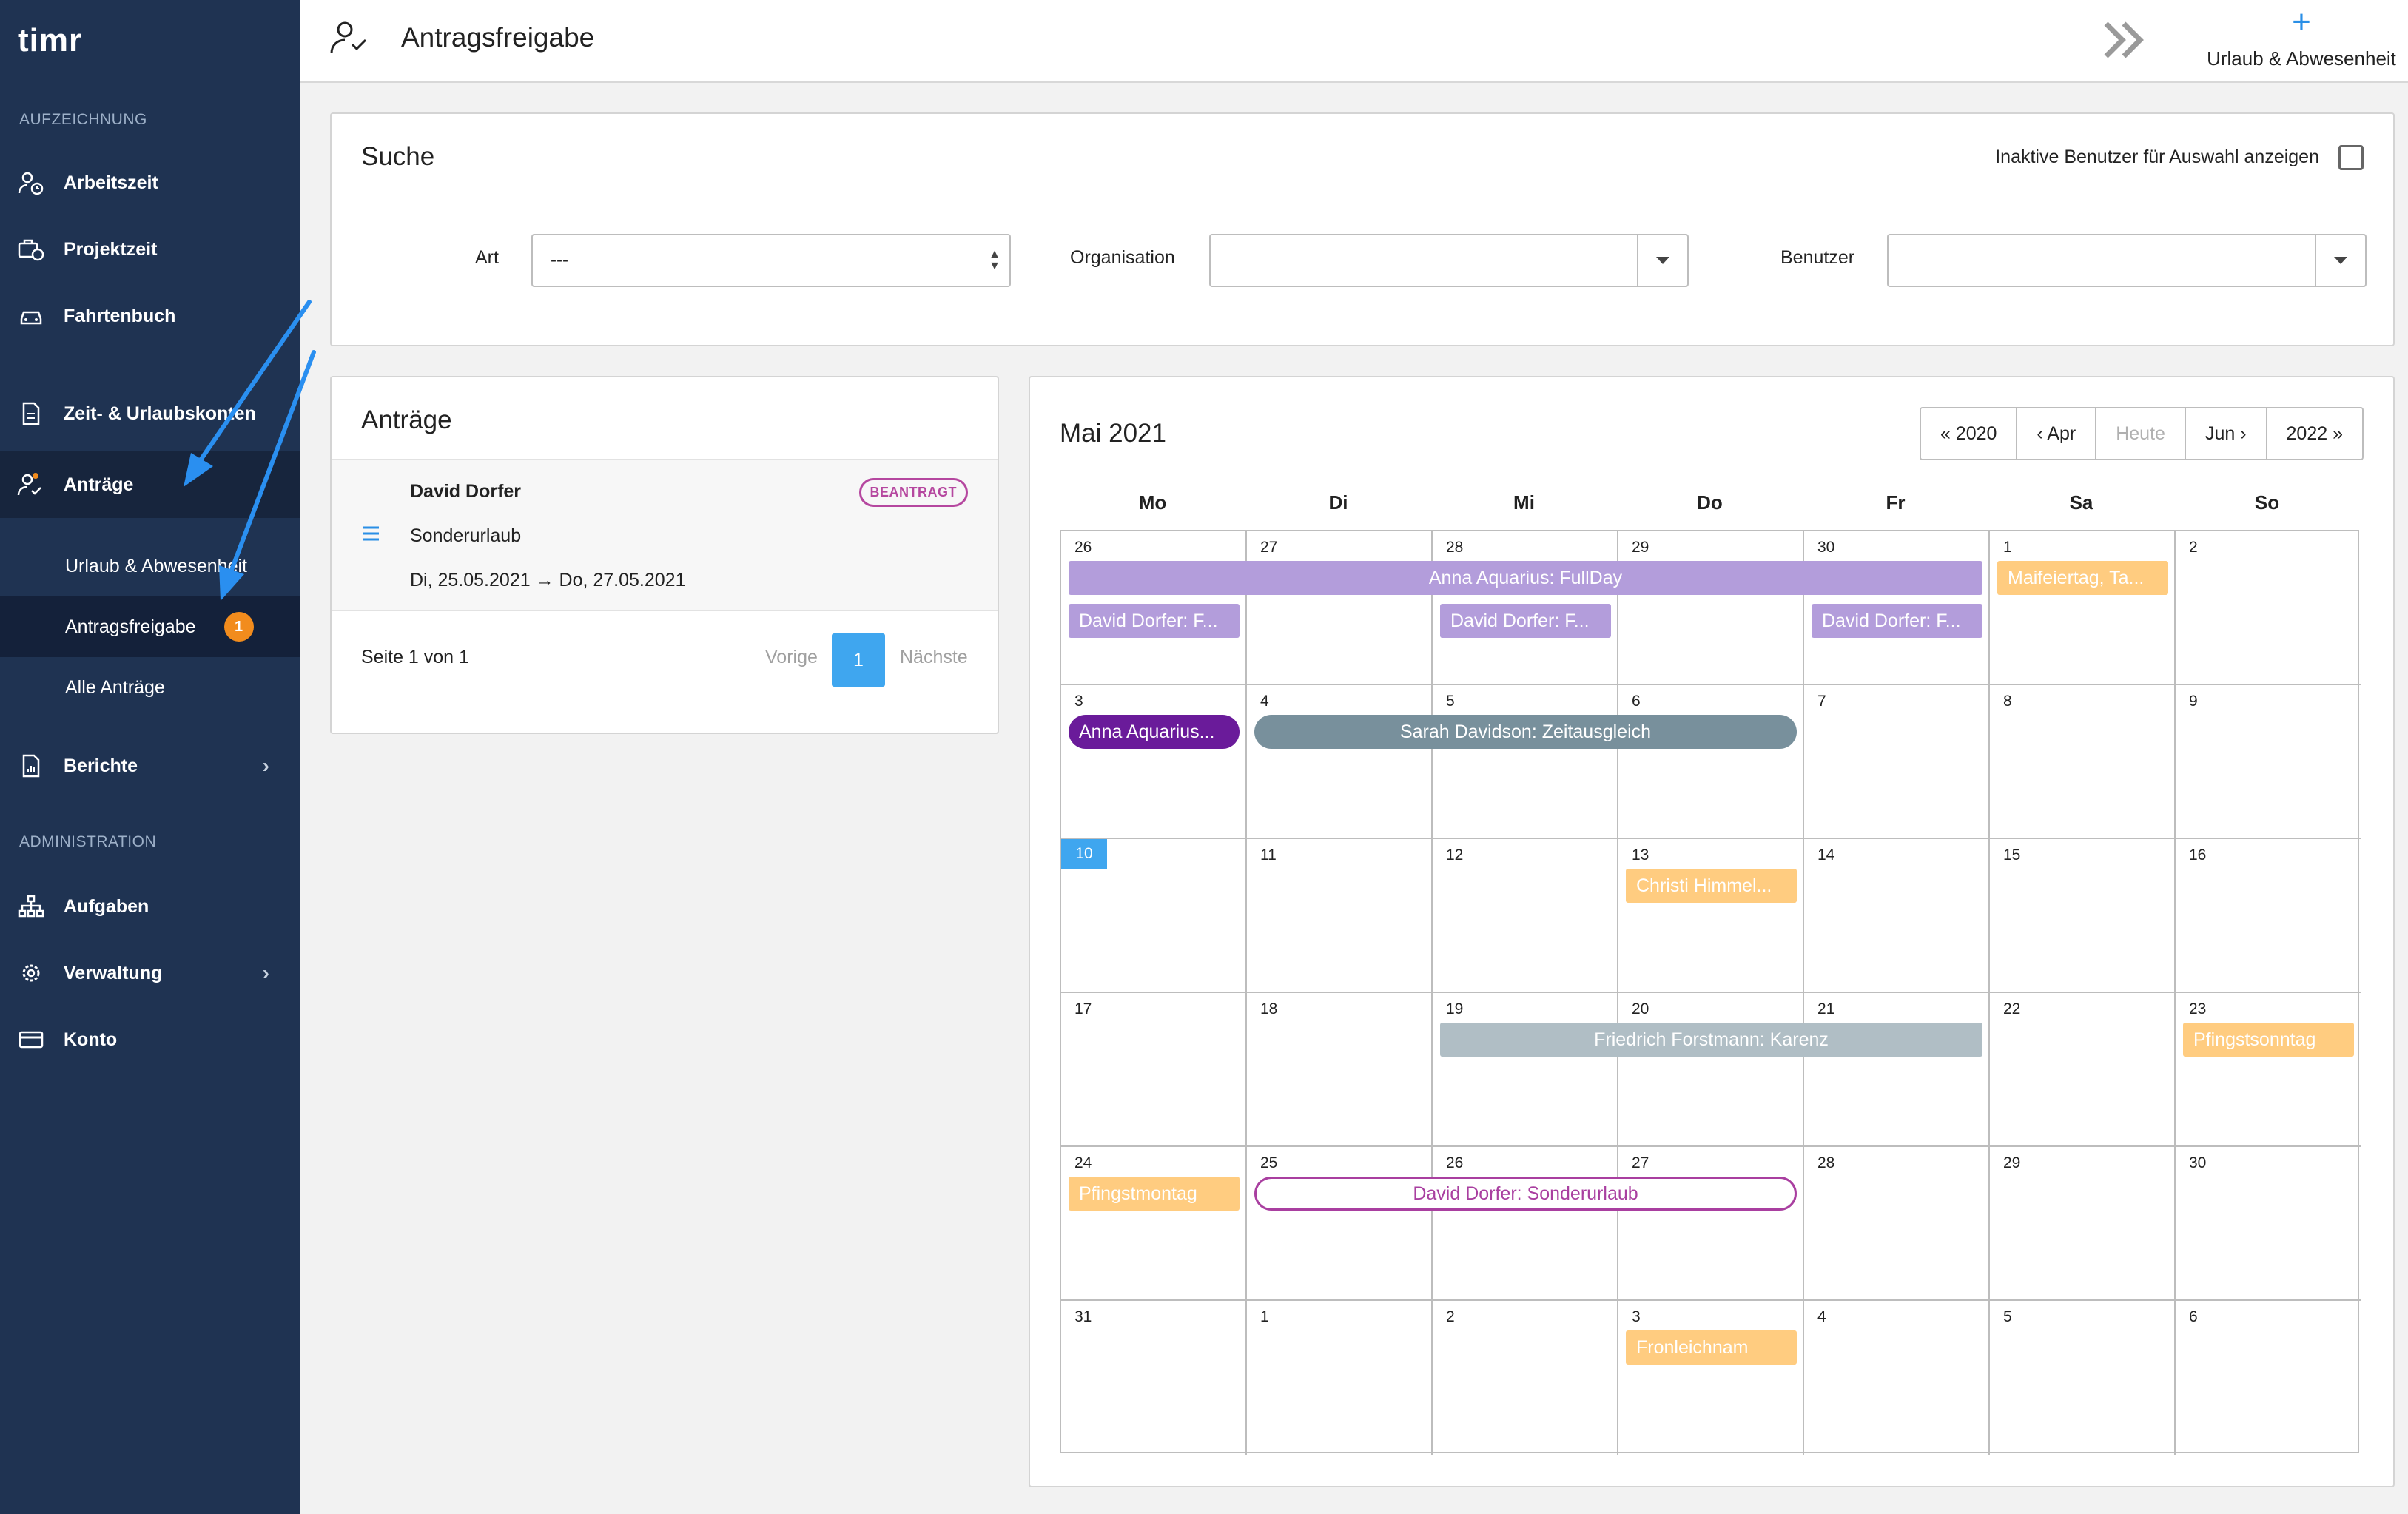  What do you see at coordinates (2314, 434) in the screenshot?
I see `next-year-button: 2022 »` at bounding box center [2314, 434].